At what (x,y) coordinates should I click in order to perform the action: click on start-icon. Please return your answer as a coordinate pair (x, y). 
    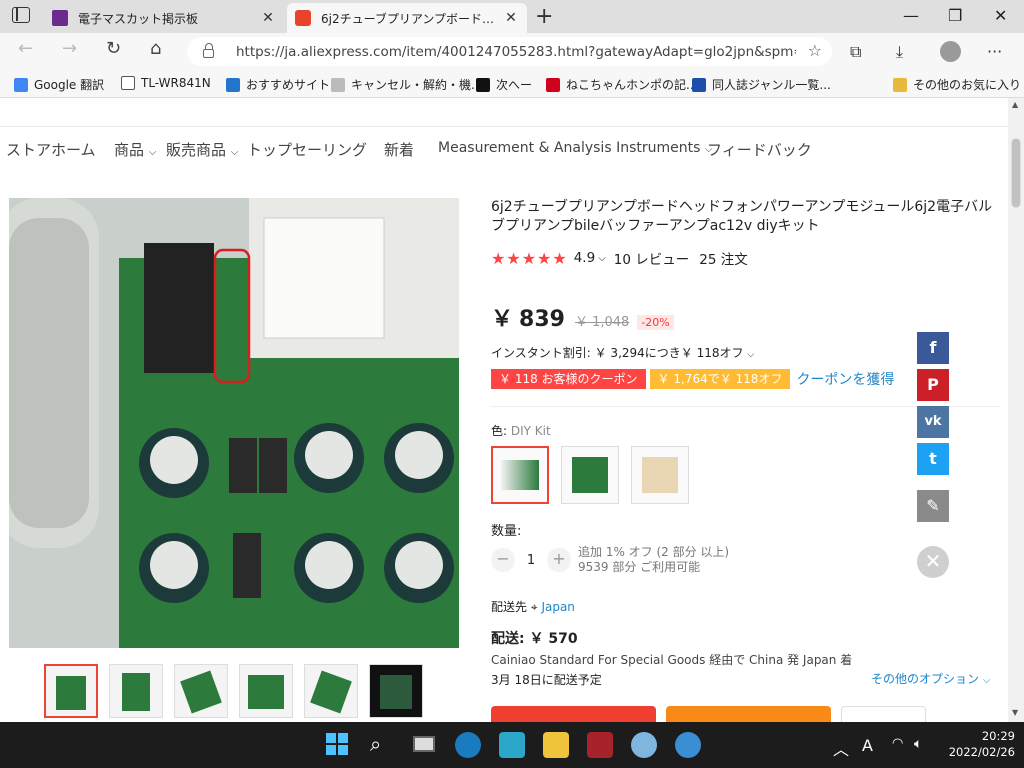
    Looking at the image, I should click on (338, 745).